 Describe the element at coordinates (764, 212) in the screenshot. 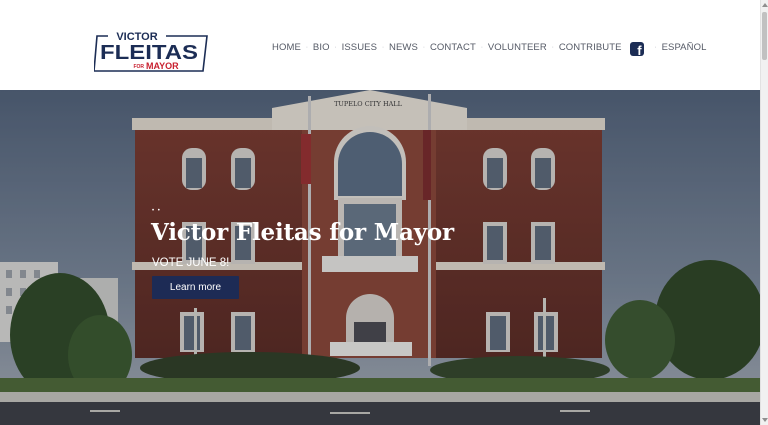

I see `scrollbar` at that location.